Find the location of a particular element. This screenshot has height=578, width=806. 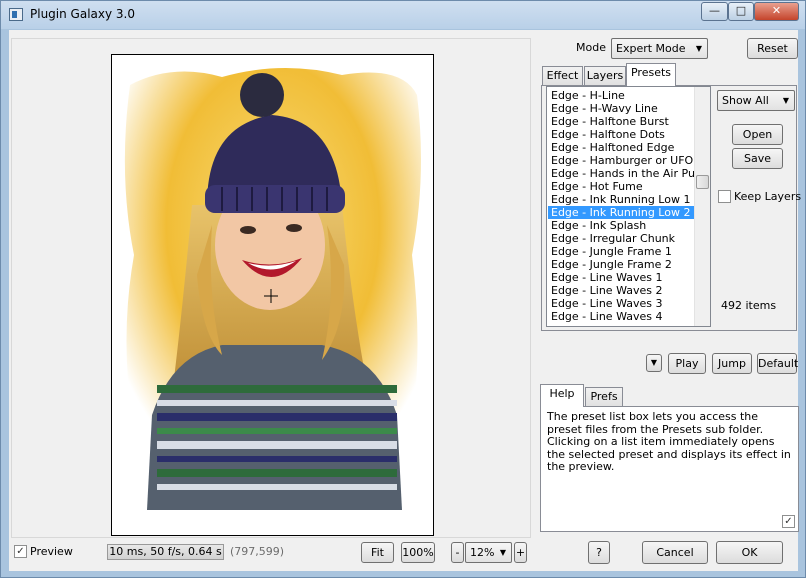

save-preset-button: Save is located at coordinates (757, 158).